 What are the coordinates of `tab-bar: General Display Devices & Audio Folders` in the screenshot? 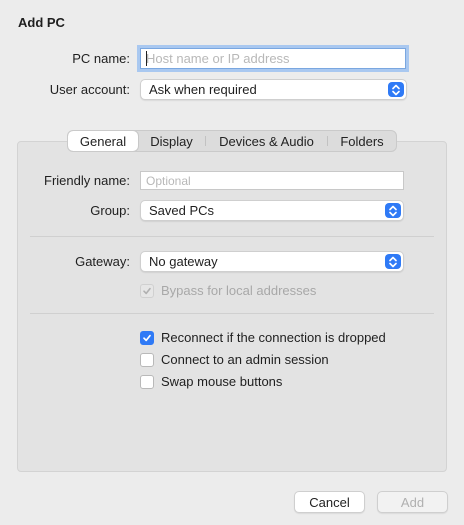 It's located at (232, 141).